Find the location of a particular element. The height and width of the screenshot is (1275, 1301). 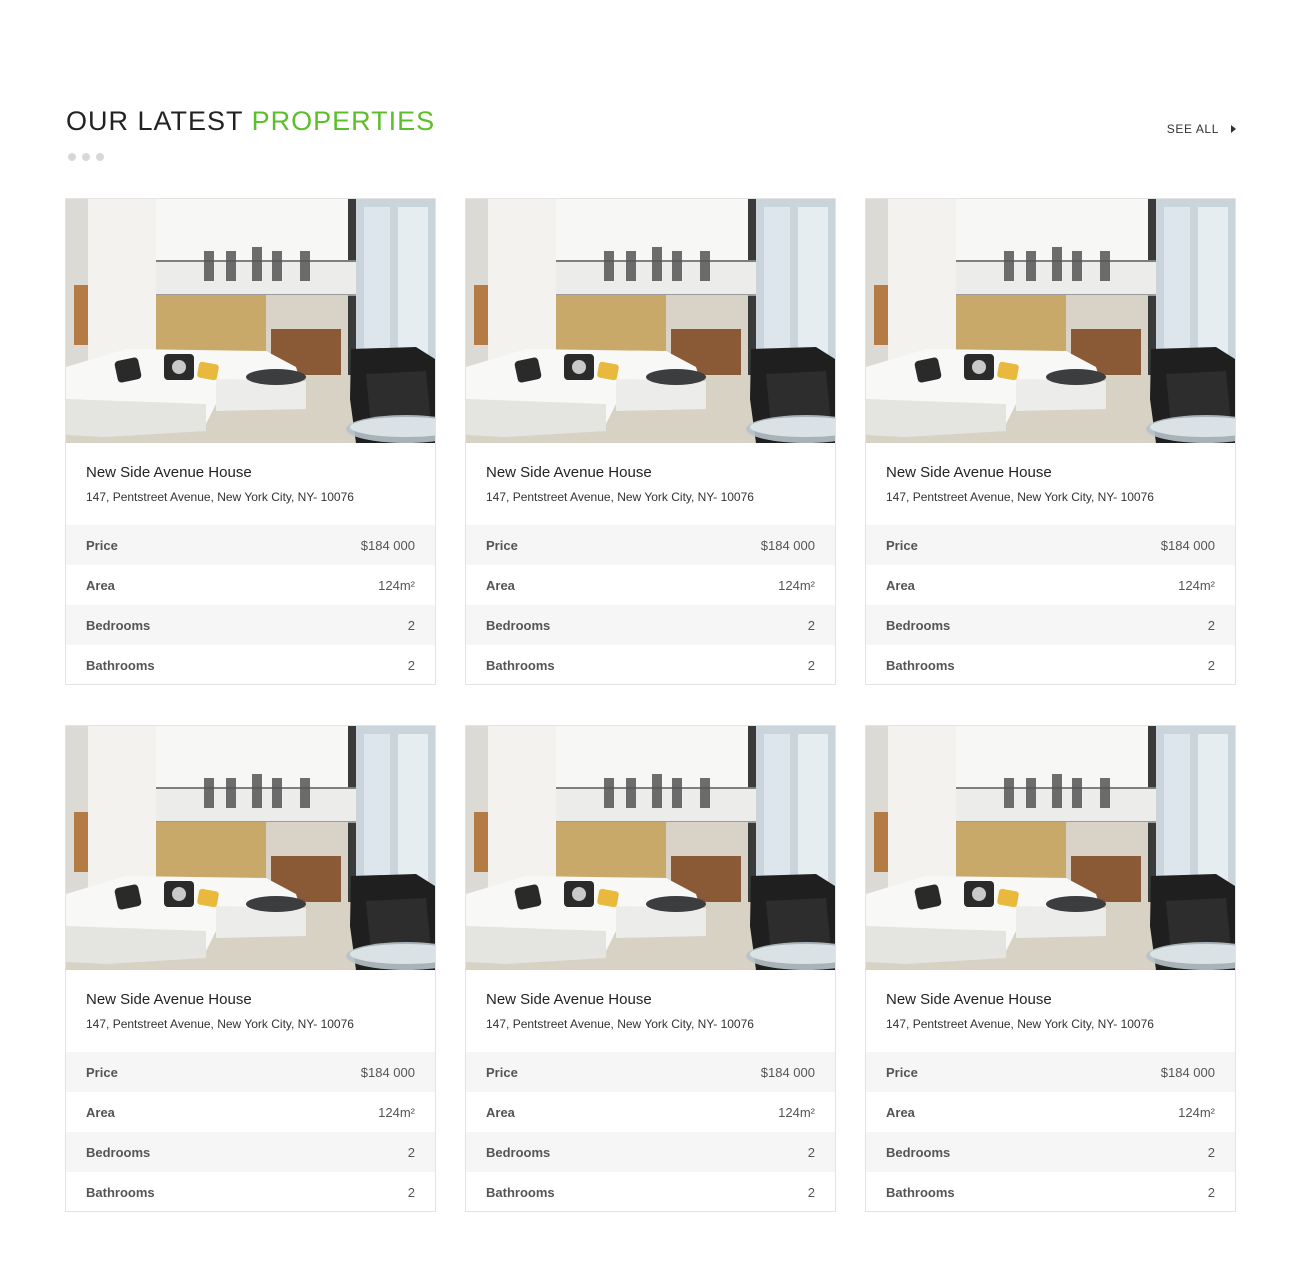

title-decoration-dots is located at coordinates (86, 157).